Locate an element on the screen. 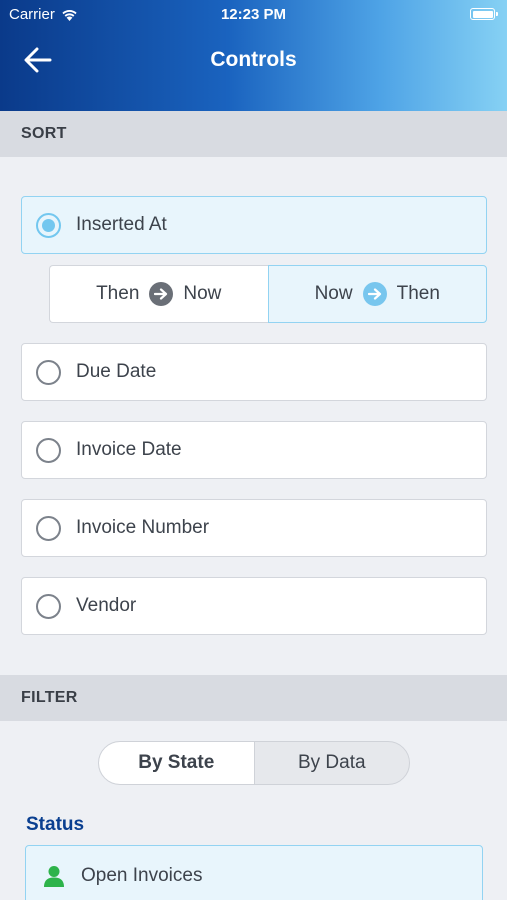 The image size is (507, 900). tab-by-data: By Data is located at coordinates (332, 763).